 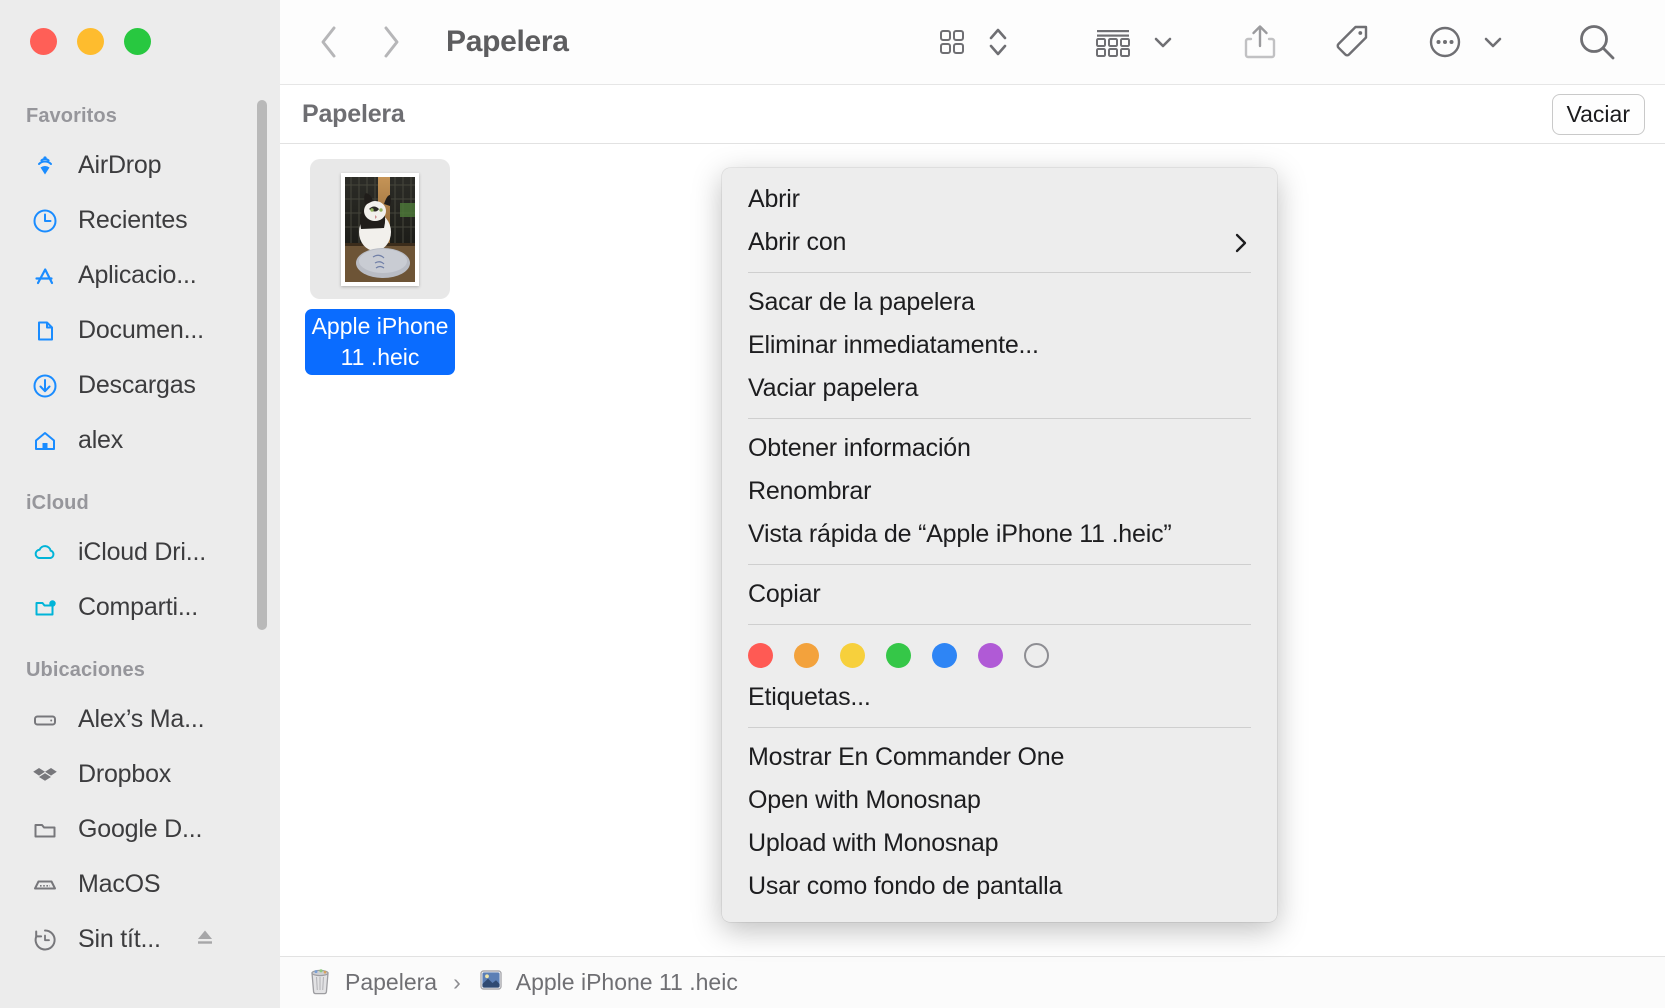 I want to click on cat-photo-thumbnail, so click(x=380, y=229).